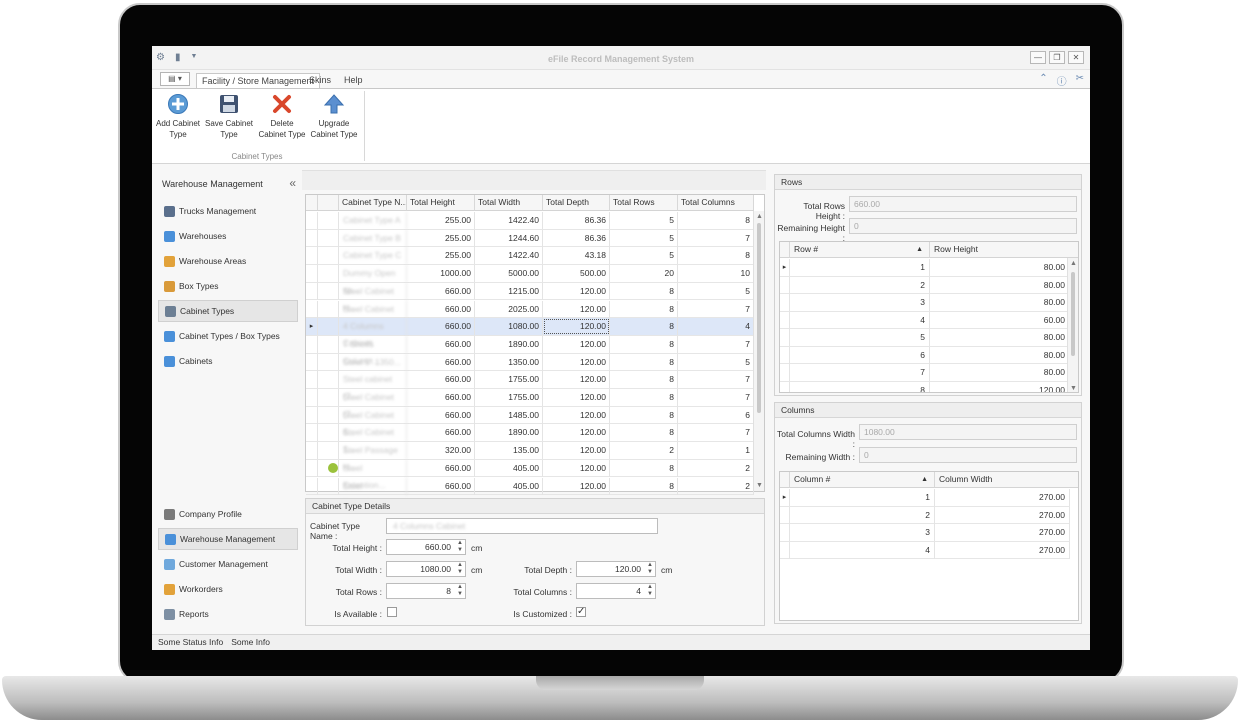 The height and width of the screenshot is (724, 1240). I want to click on column-header-total-columns: Total Columns, so click(716, 203).